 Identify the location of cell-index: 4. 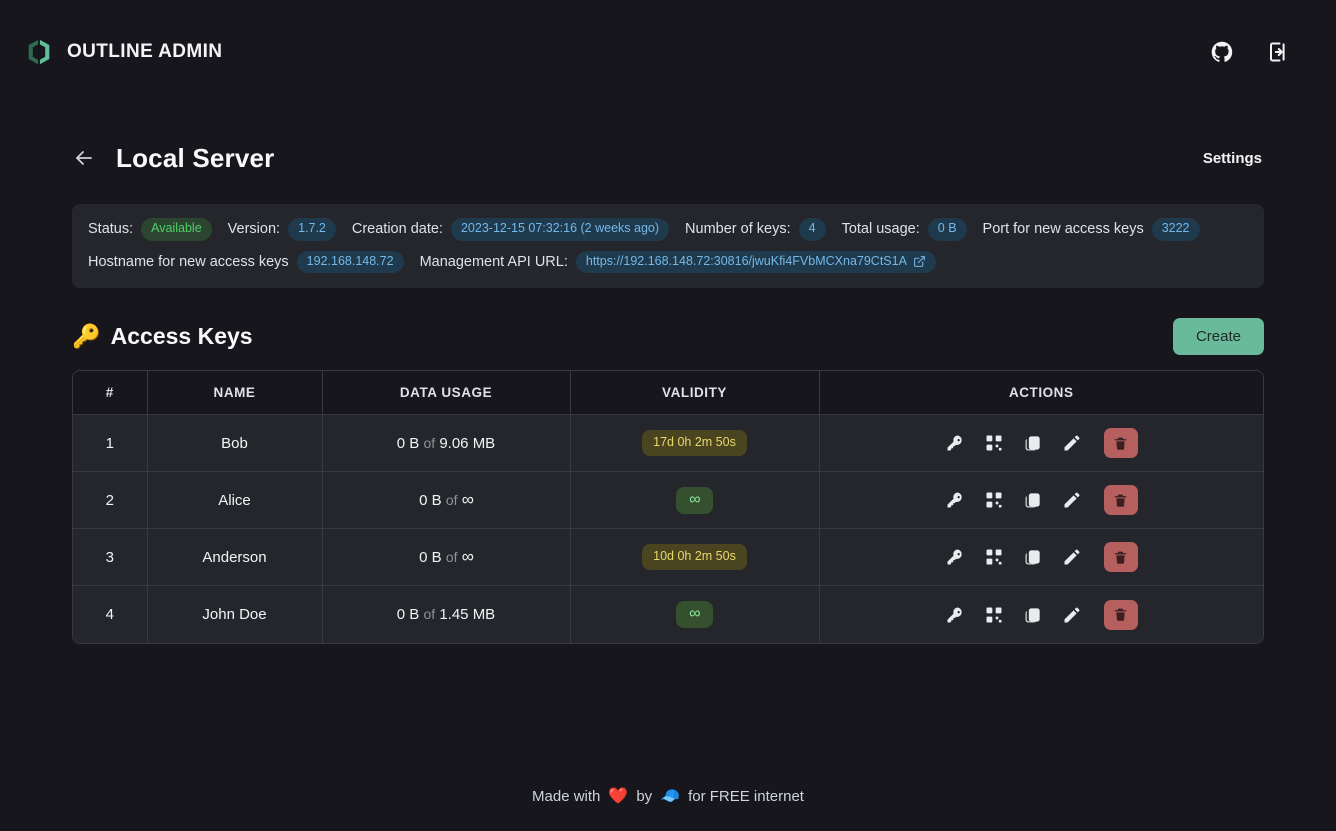
(110, 614).